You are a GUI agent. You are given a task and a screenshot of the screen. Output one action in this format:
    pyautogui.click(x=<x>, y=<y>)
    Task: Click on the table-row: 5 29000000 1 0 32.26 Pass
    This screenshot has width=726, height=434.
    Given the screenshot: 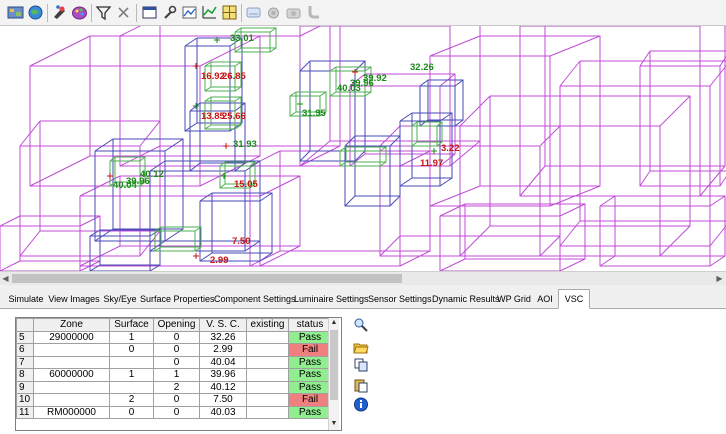 What is the action you would take?
    pyautogui.click(x=174, y=337)
    